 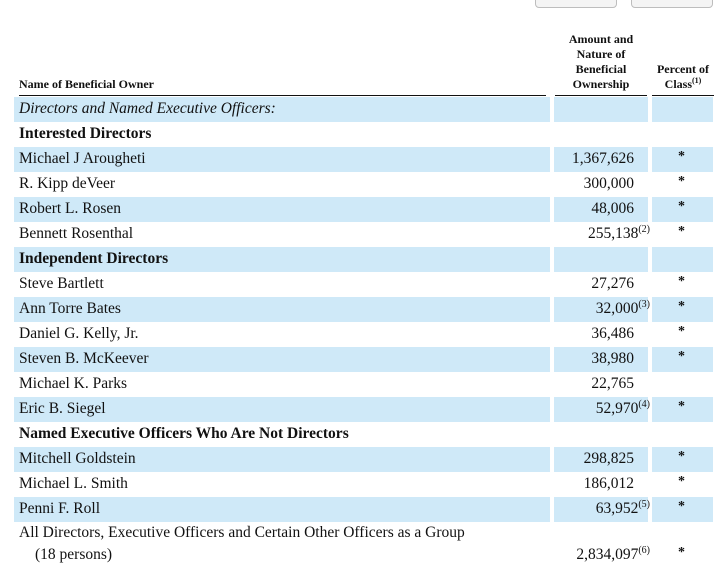 I want to click on amount-value: 63,952, so click(x=617, y=508).